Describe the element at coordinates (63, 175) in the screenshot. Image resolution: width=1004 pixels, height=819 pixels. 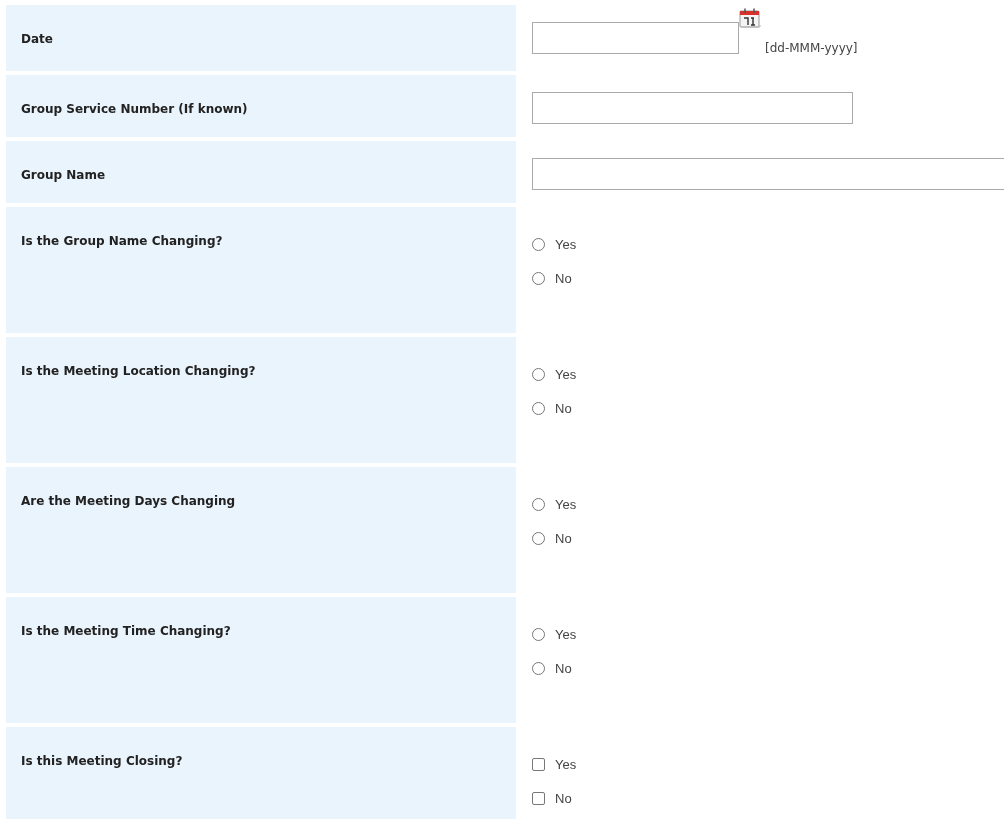
I see `field-label: Group Name` at that location.